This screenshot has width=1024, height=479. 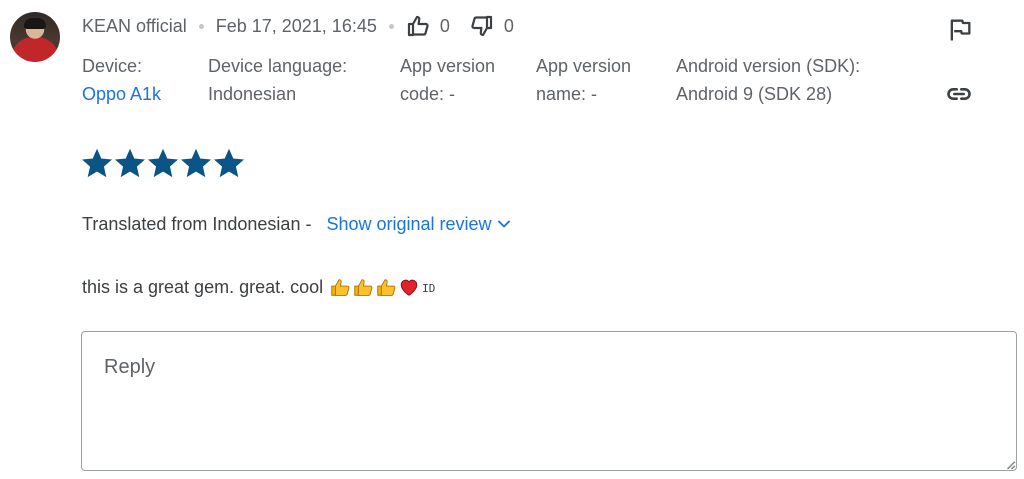 What do you see at coordinates (754, 94) in the screenshot?
I see `android-version-value: Android 9 (SDK 28)` at bounding box center [754, 94].